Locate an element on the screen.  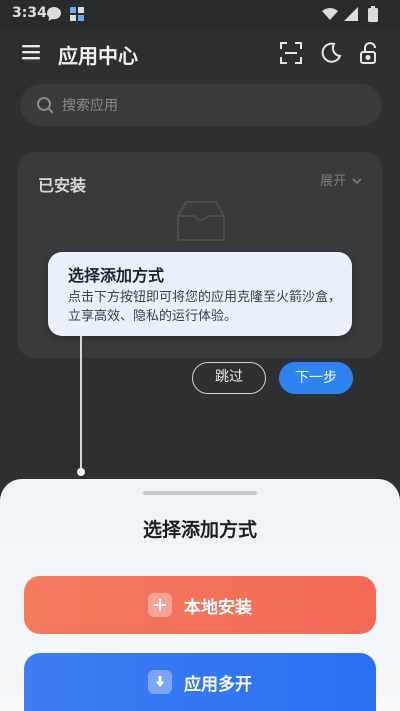
expand-label: 展开 is located at coordinates (332, 181).